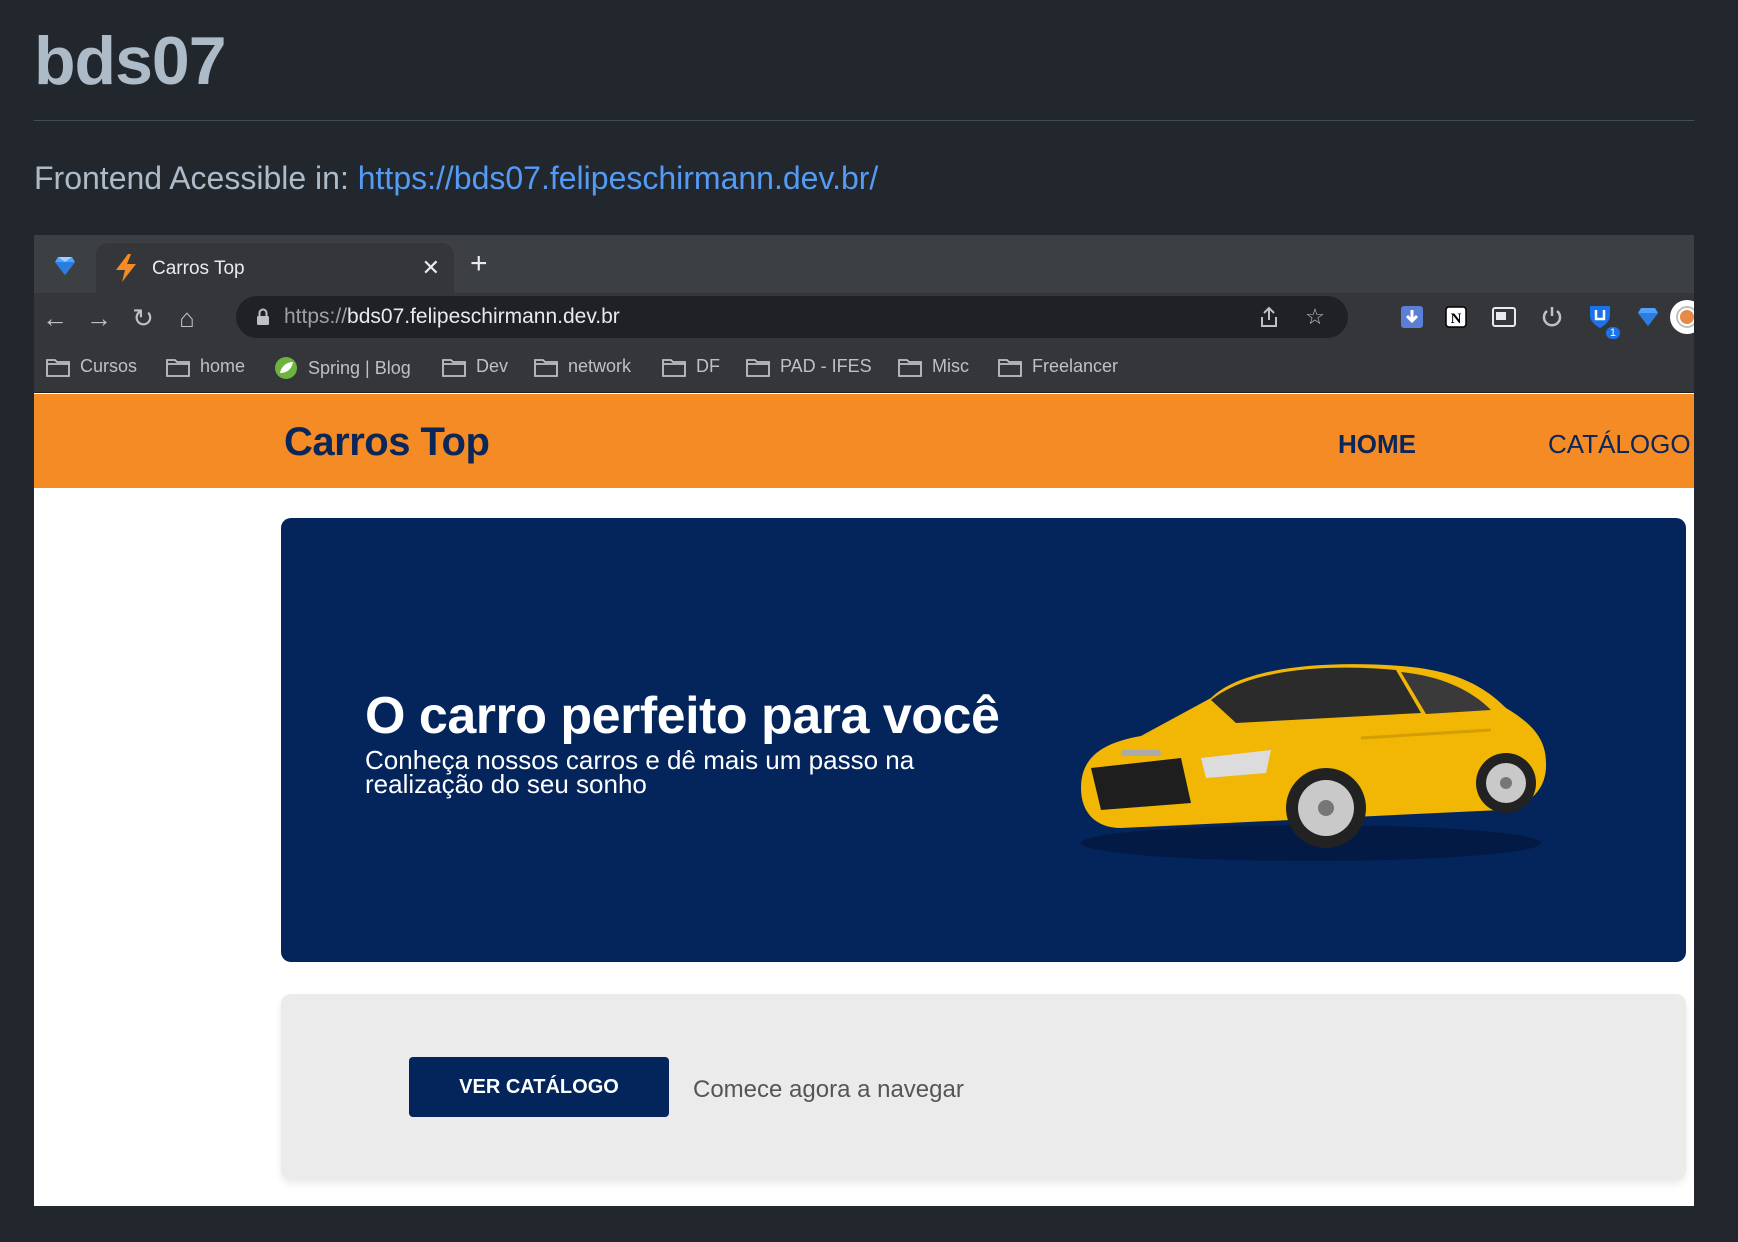 The image size is (1738, 1242). Describe the element at coordinates (109, 366) in the screenshot. I see `bookmark-label: Cursos` at that location.